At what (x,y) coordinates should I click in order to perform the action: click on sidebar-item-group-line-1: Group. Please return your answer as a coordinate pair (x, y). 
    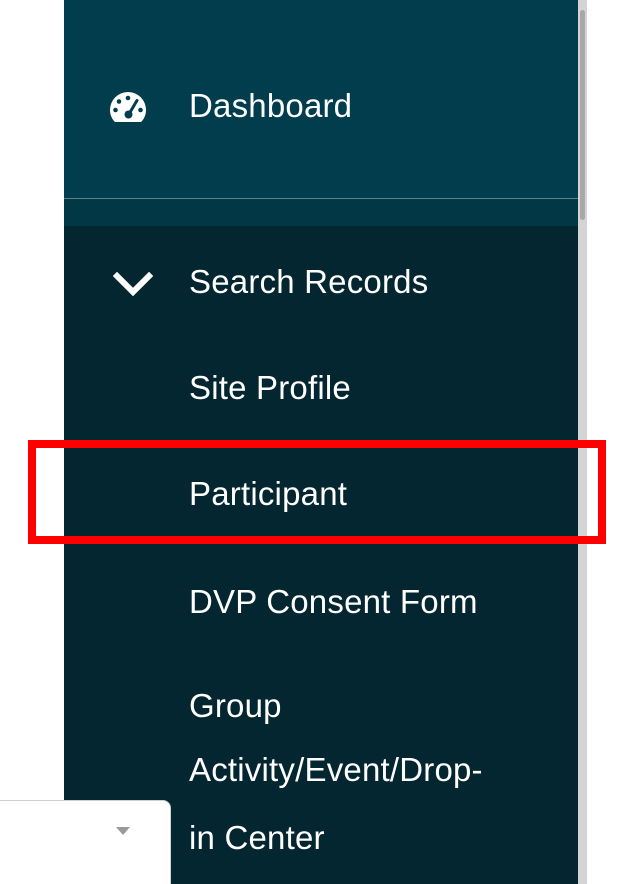
    Looking at the image, I should click on (235, 706).